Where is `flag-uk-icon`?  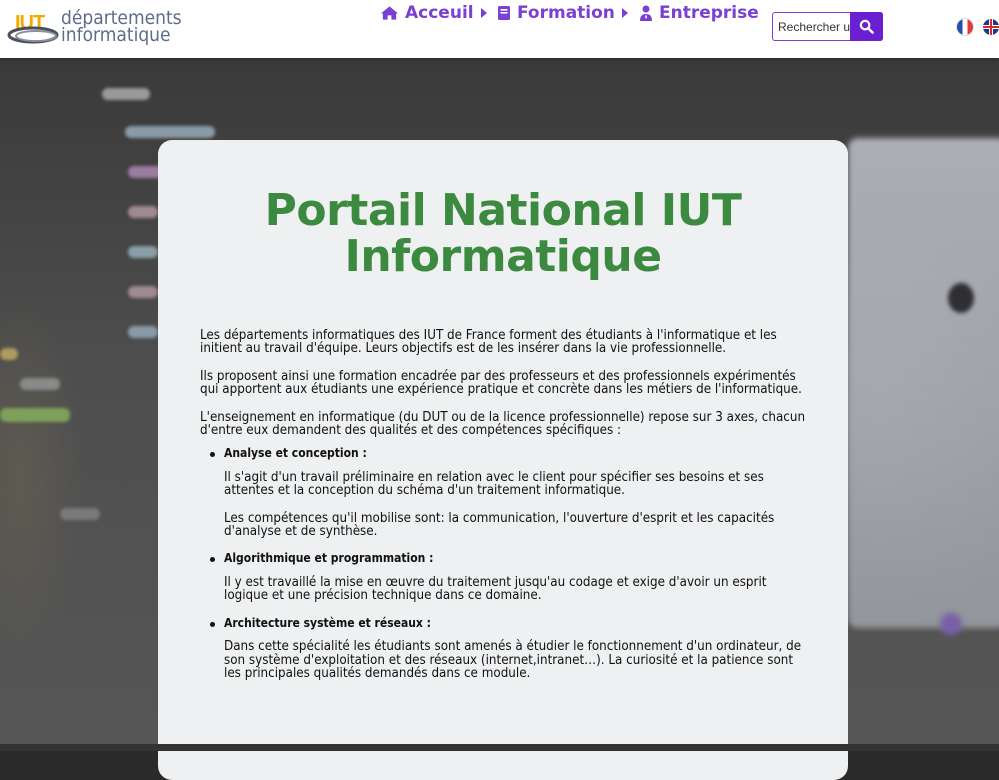
flag-uk-icon is located at coordinates (991, 27).